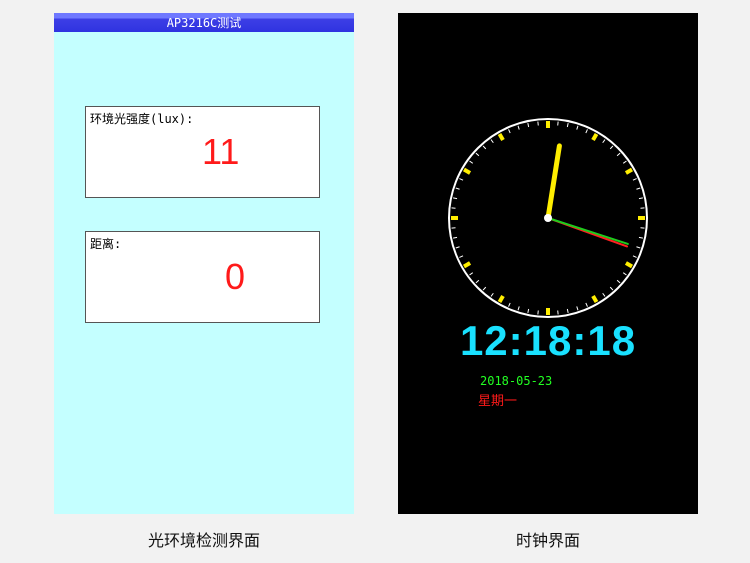 This screenshot has height=563, width=750. What do you see at coordinates (142, 119) in the screenshot?
I see `light-intensity-label: 环境光强度(lux):` at bounding box center [142, 119].